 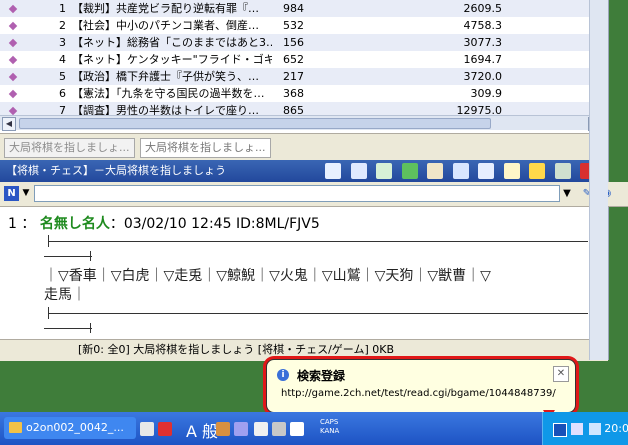 I want to click on scroll-thumb, so click(x=255, y=123).